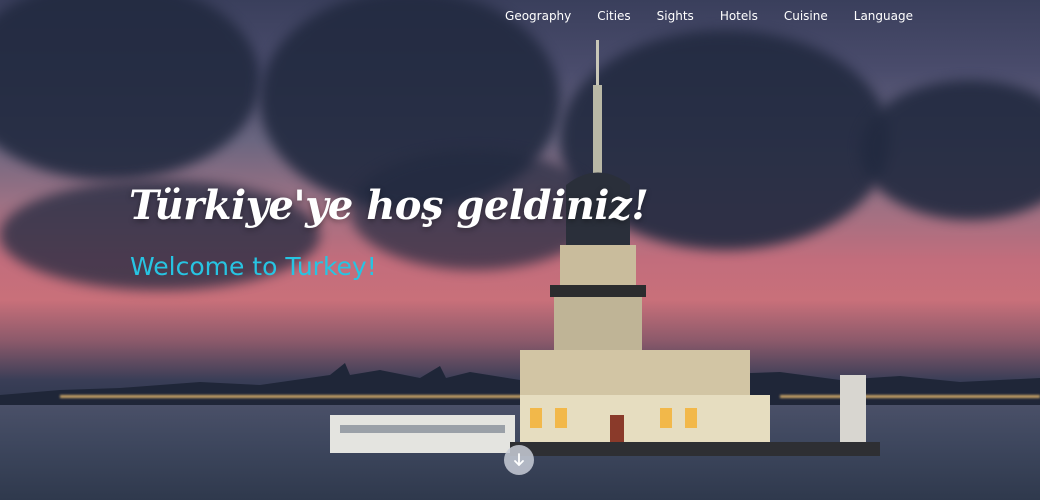 The image size is (1040, 500). Describe the element at coordinates (675, 16) in the screenshot. I see `nav-sights: Sights` at that location.